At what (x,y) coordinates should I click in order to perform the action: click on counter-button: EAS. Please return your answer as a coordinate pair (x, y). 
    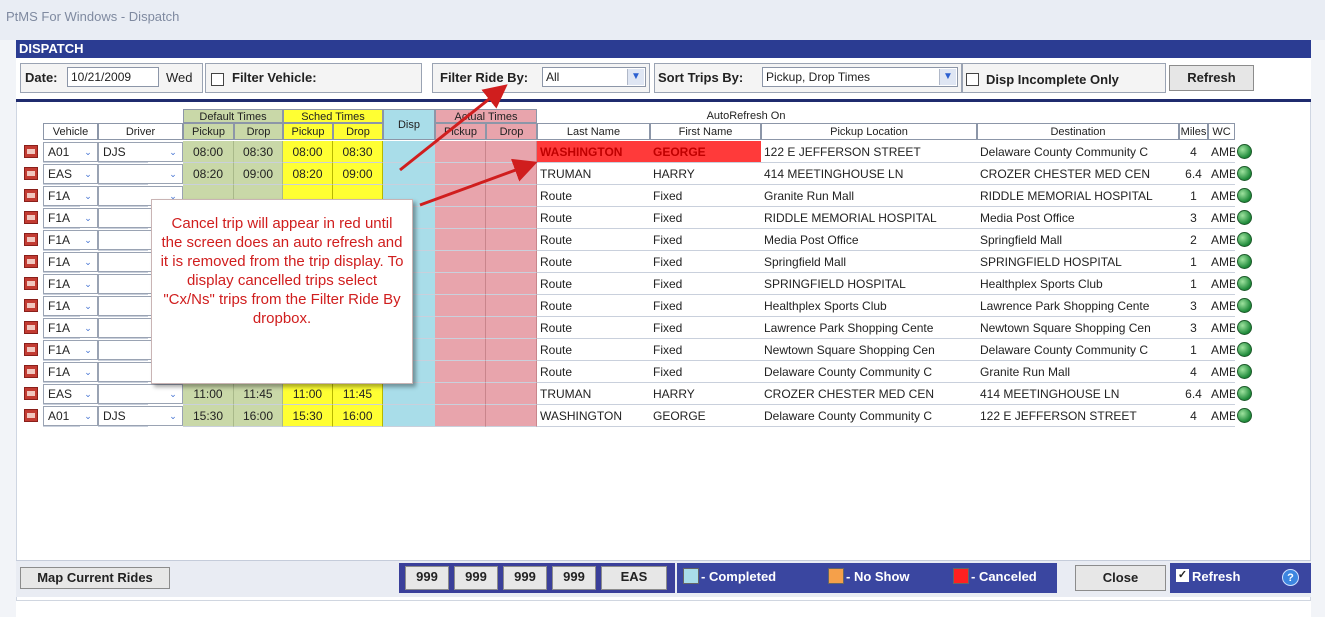
    Looking at the image, I should click on (634, 578).